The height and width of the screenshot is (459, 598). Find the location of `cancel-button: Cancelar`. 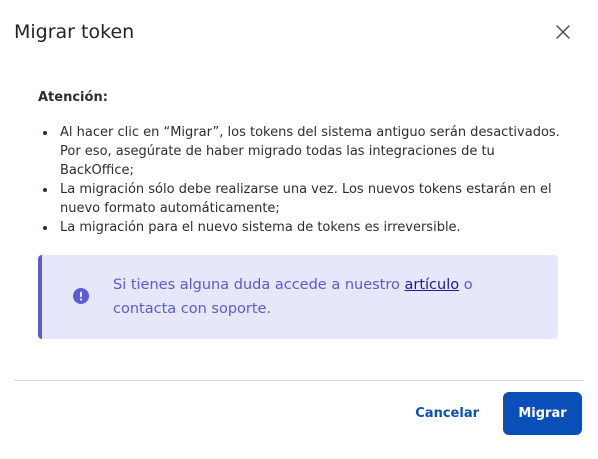

cancel-button: Cancelar is located at coordinates (447, 413).